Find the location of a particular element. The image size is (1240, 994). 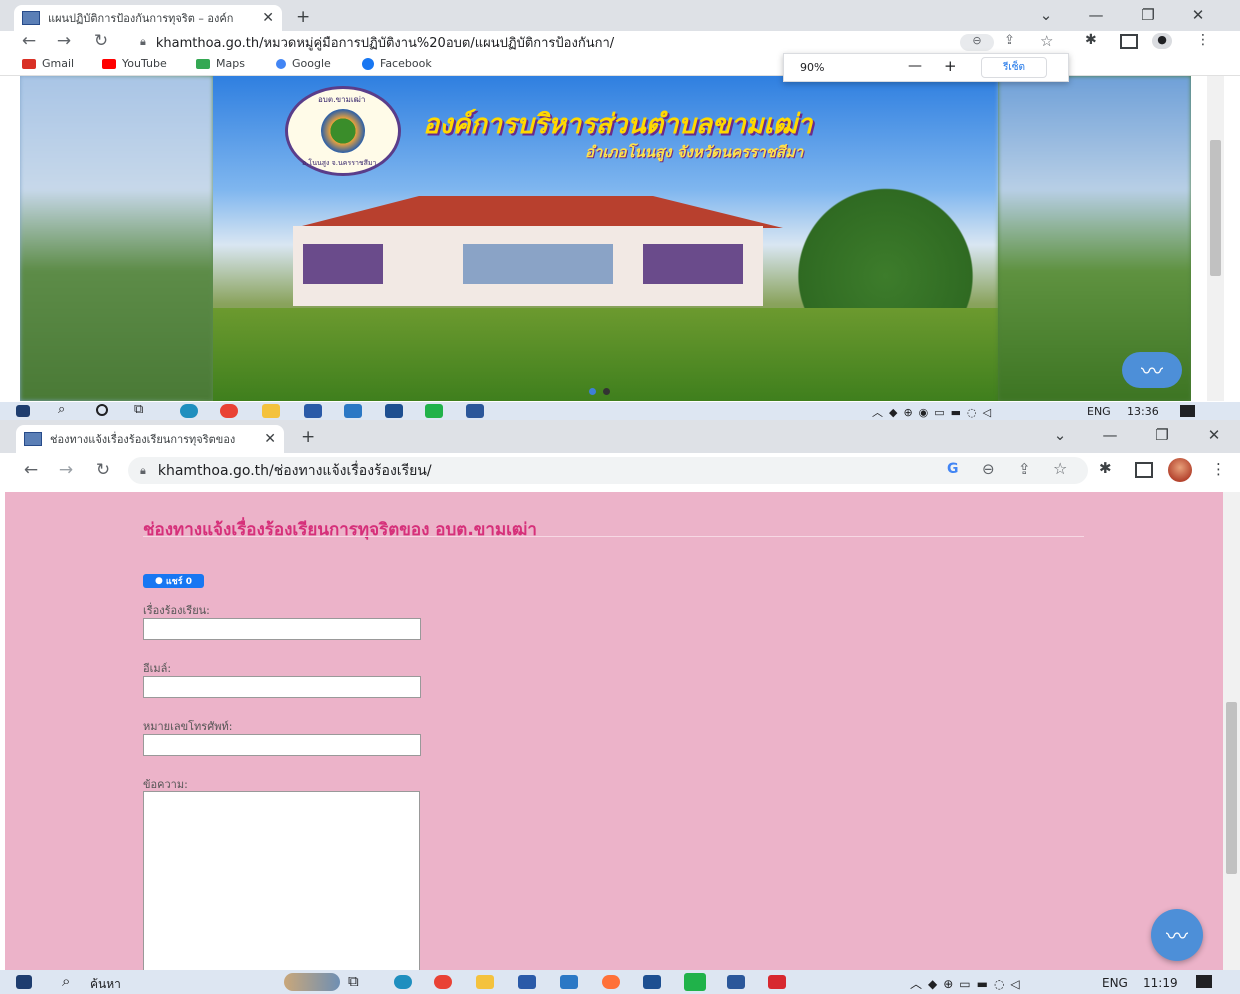

bookmark-gmail: Gmail is located at coordinates (48, 63).